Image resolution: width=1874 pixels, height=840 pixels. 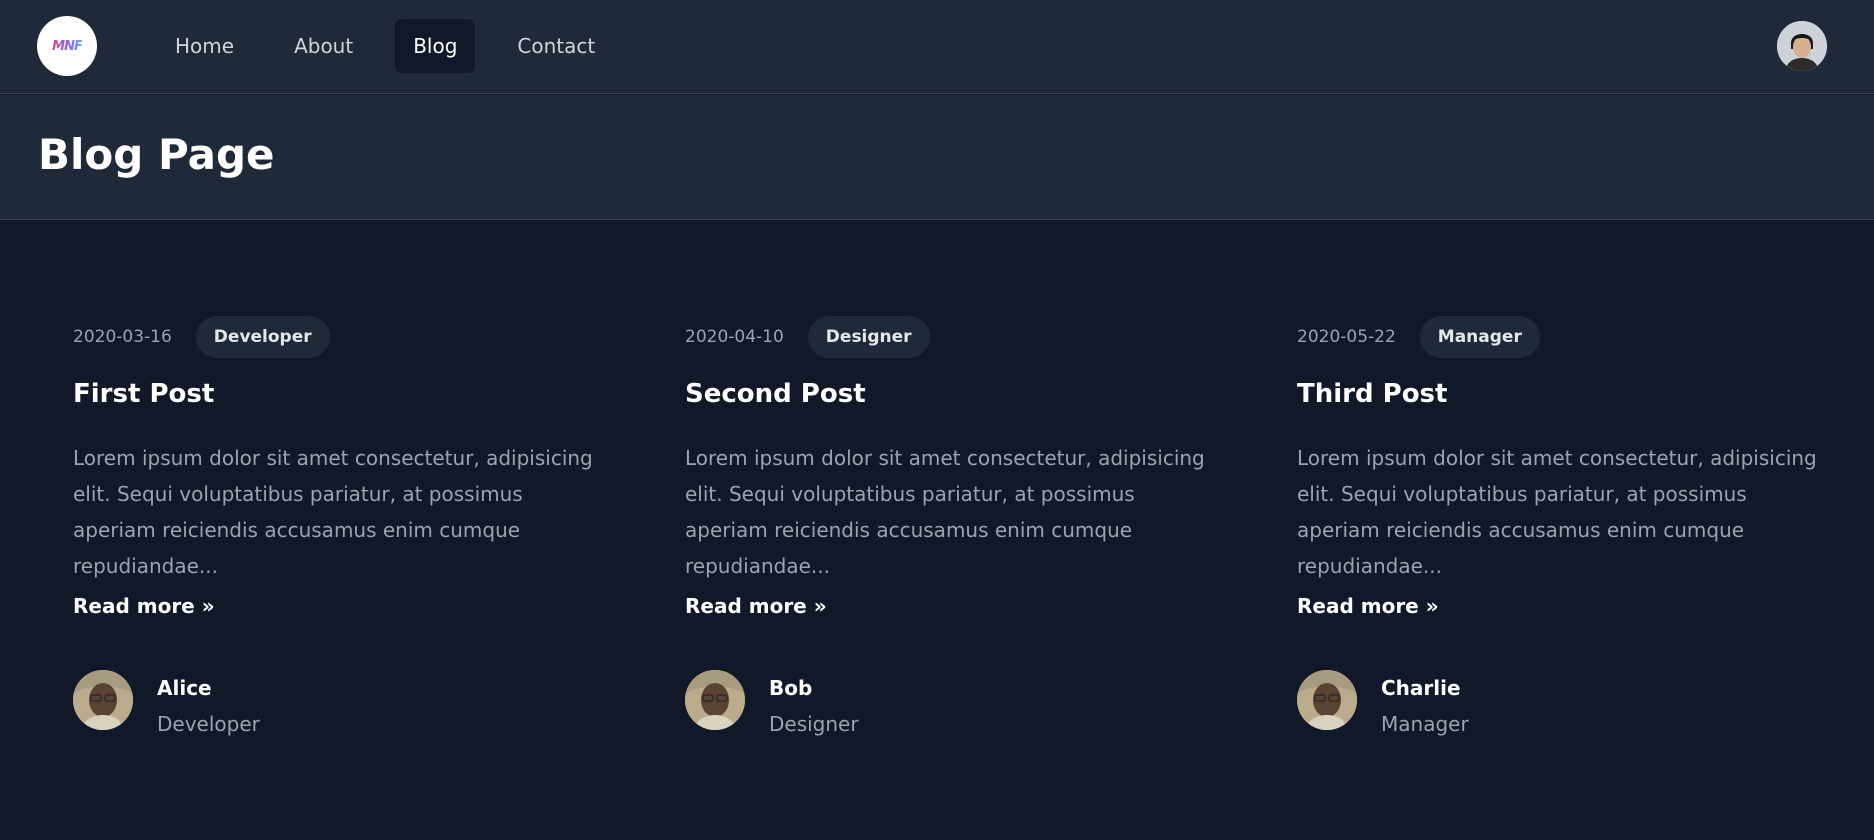 I want to click on author-role: Designer, so click(x=814, y=723).